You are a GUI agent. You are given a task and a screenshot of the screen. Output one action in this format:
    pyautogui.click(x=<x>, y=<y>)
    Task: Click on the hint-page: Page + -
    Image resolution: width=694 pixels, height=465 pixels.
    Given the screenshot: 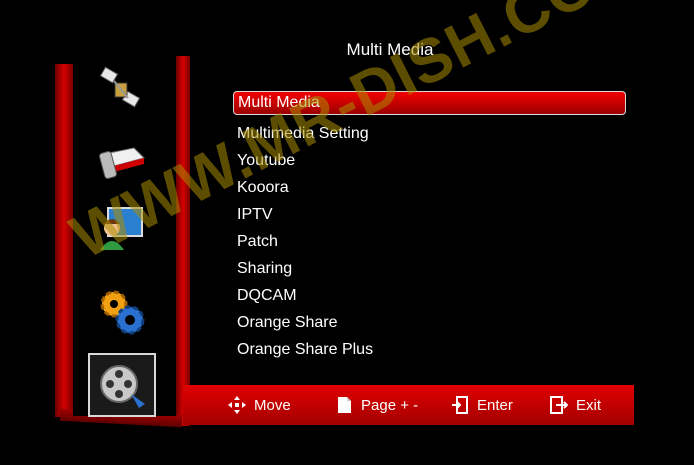 What is the action you would take?
    pyautogui.click(x=376, y=405)
    